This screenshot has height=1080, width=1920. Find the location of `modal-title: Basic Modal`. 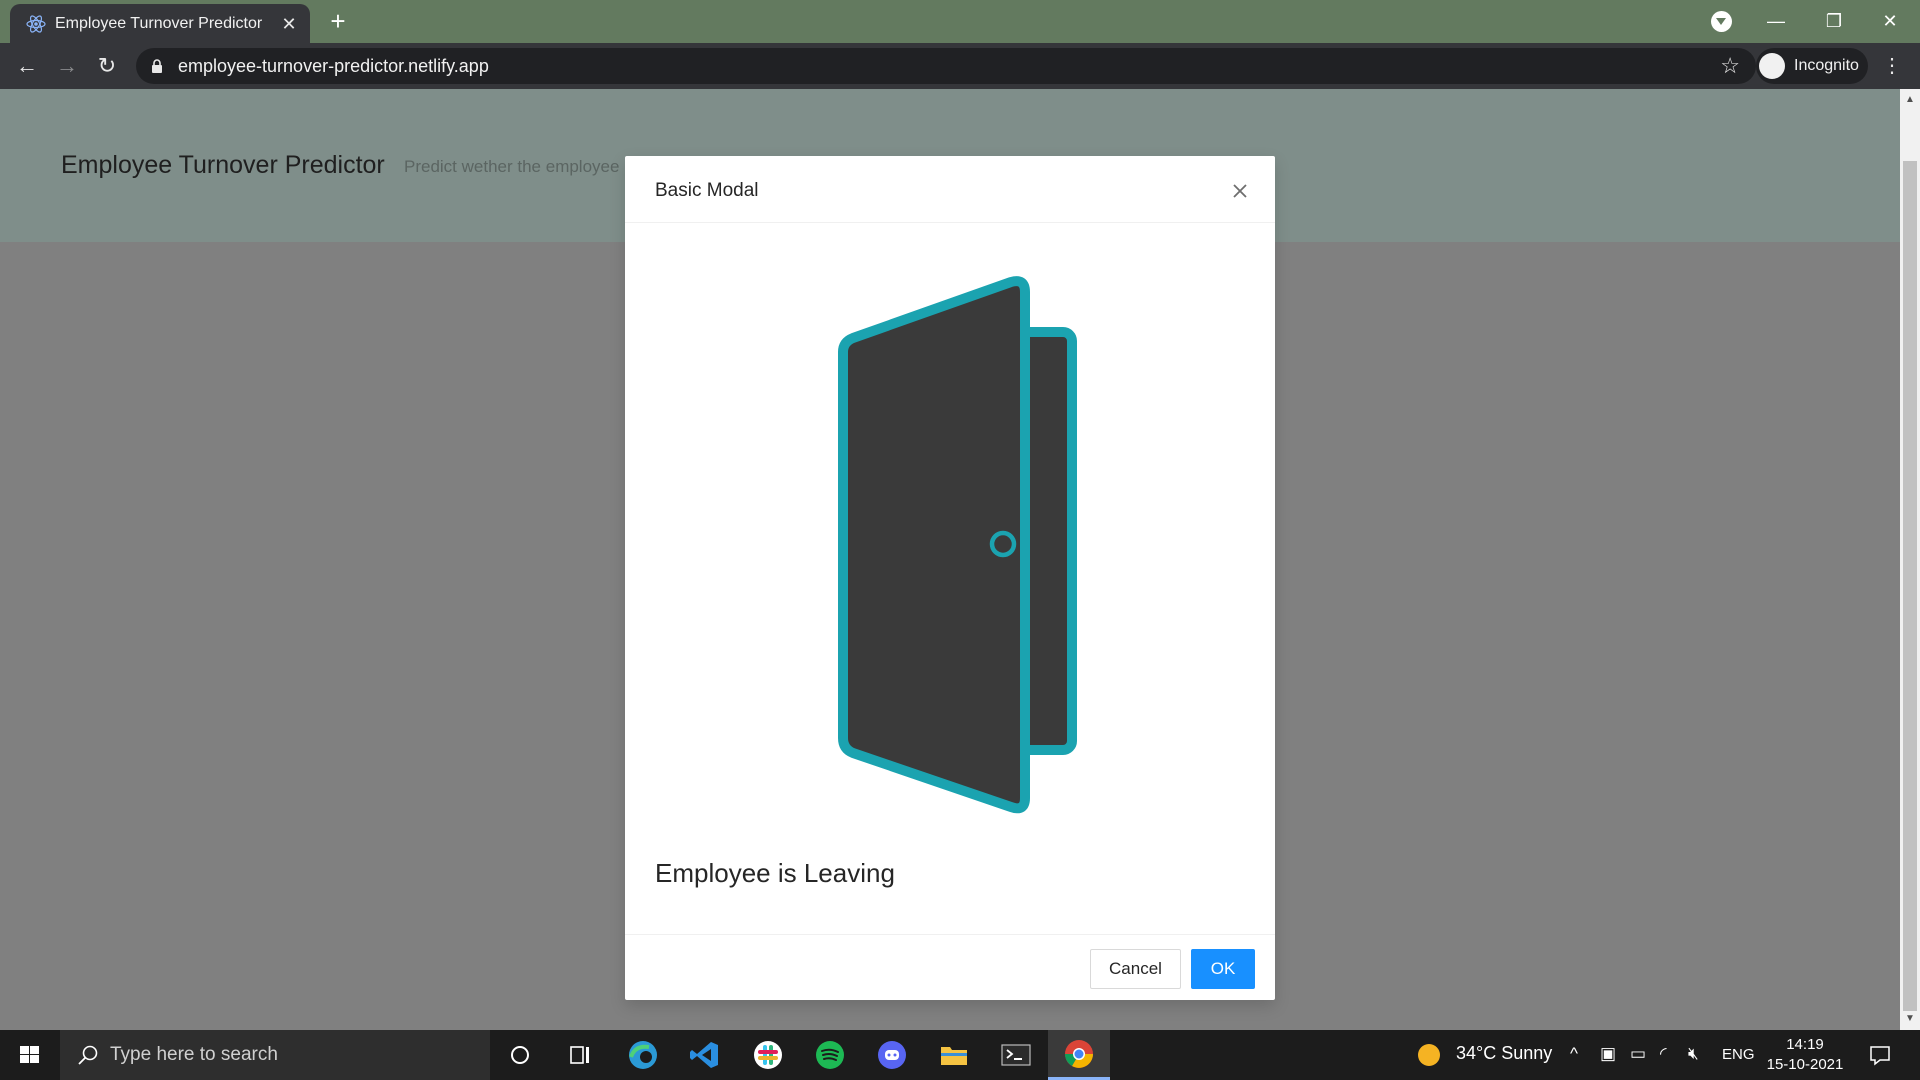

modal-title: Basic Modal is located at coordinates (707, 190).